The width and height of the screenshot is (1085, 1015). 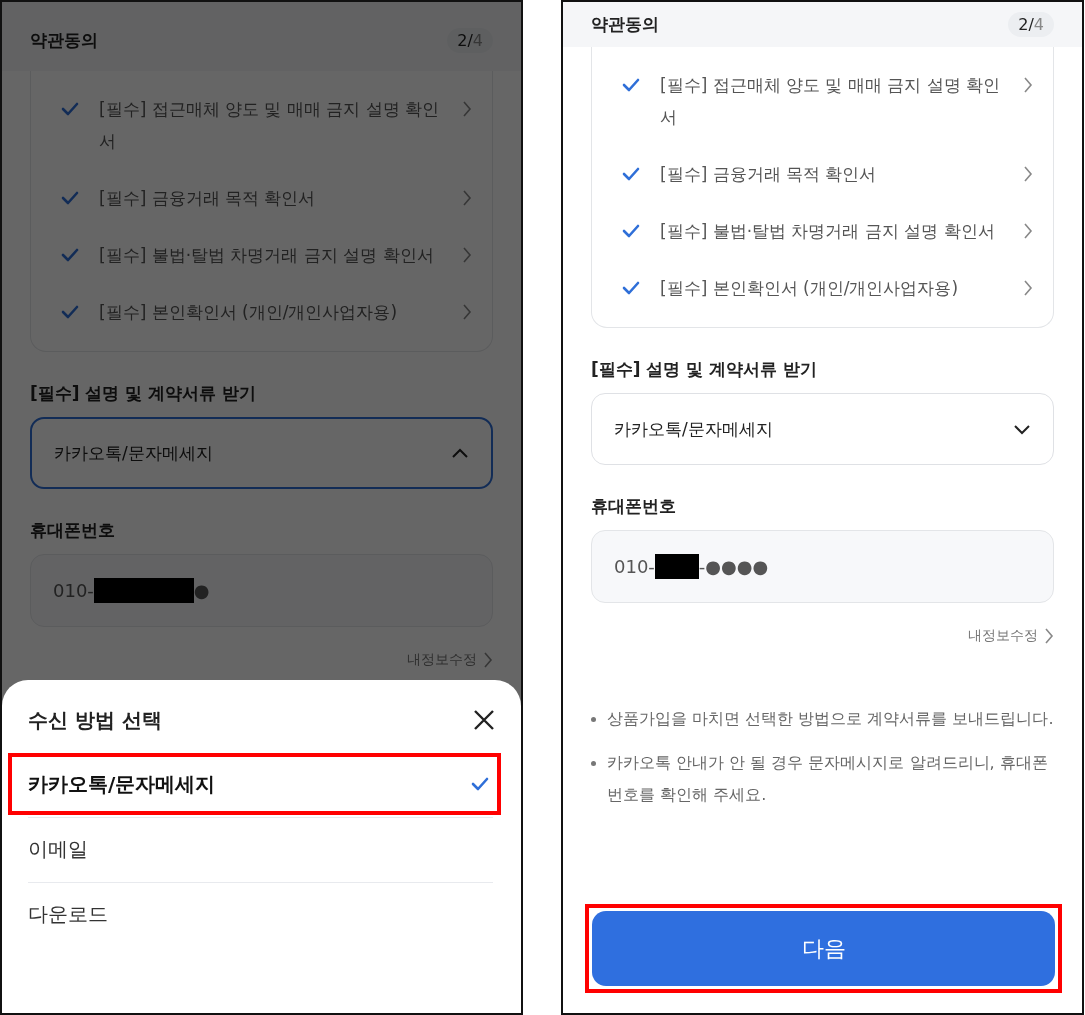 What do you see at coordinates (254, 784) in the screenshot?
I see `option-item: 카카오톡/문자메세지` at bounding box center [254, 784].